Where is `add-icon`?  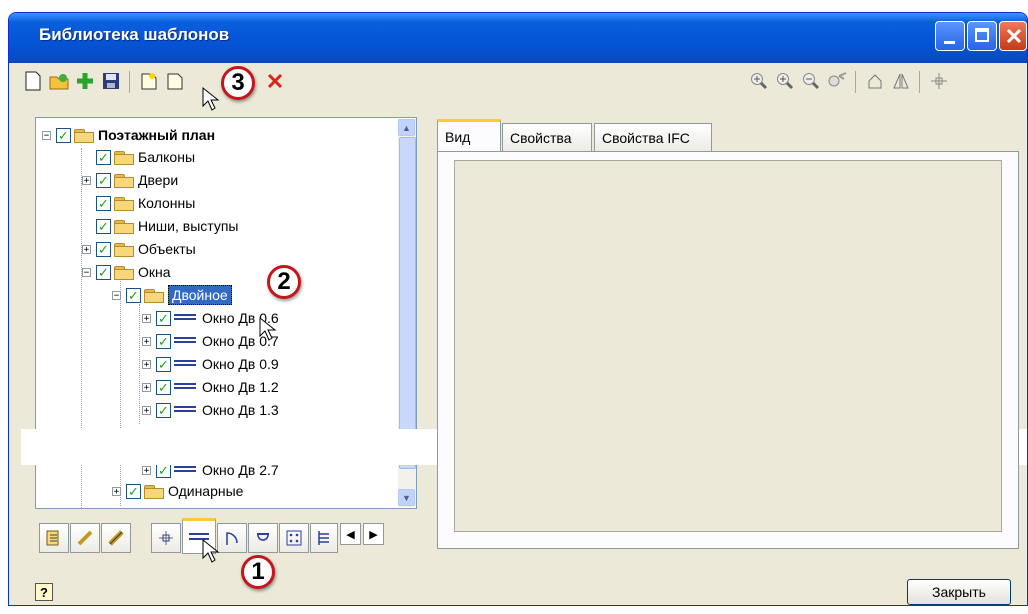
add-icon is located at coordinates (85, 81).